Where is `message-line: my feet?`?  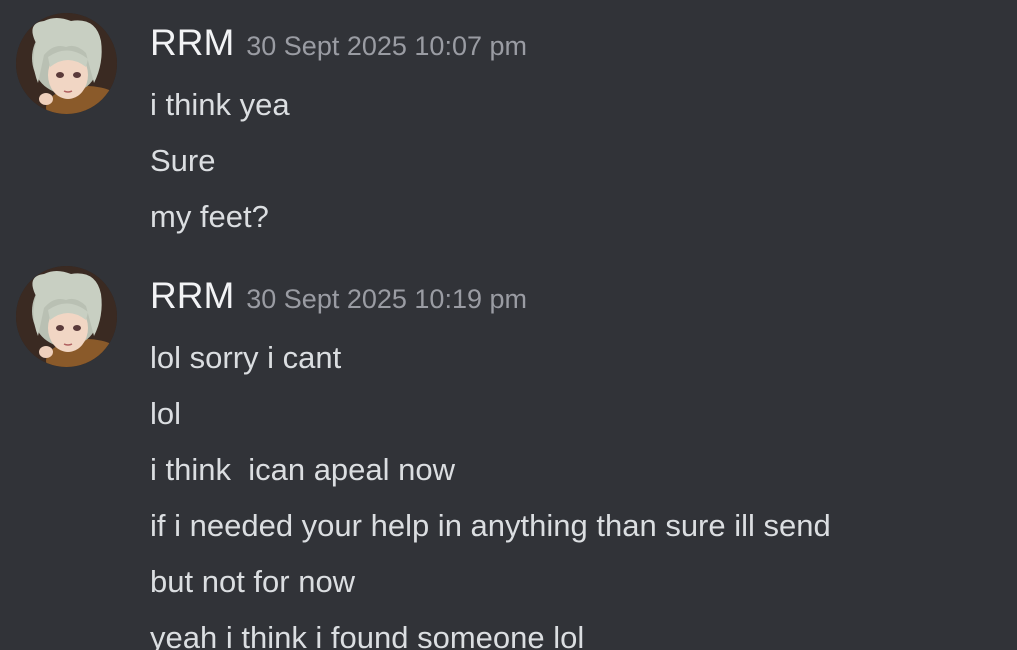 message-line: my feet? is located at coordinates (220, 217).